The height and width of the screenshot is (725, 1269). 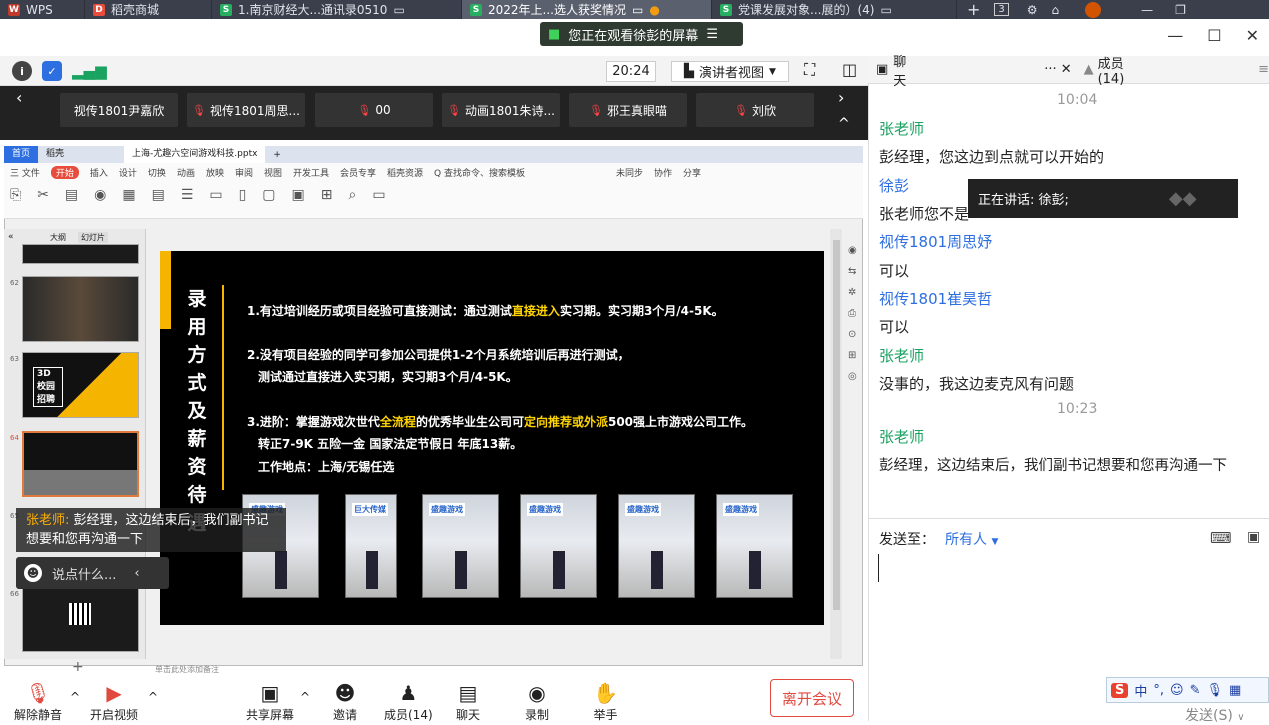 What do you see at coordinates (80, 464) in the screenshot?
I see `slide-thumbnail-active` at bounding box center [80, 464].